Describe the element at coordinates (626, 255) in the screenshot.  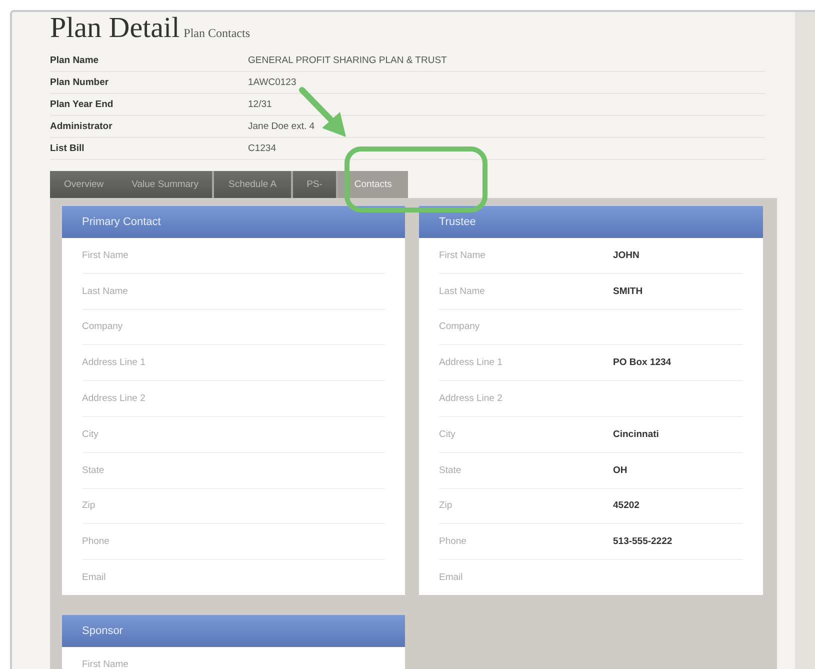
I see `field-value: JOHN` at that location.